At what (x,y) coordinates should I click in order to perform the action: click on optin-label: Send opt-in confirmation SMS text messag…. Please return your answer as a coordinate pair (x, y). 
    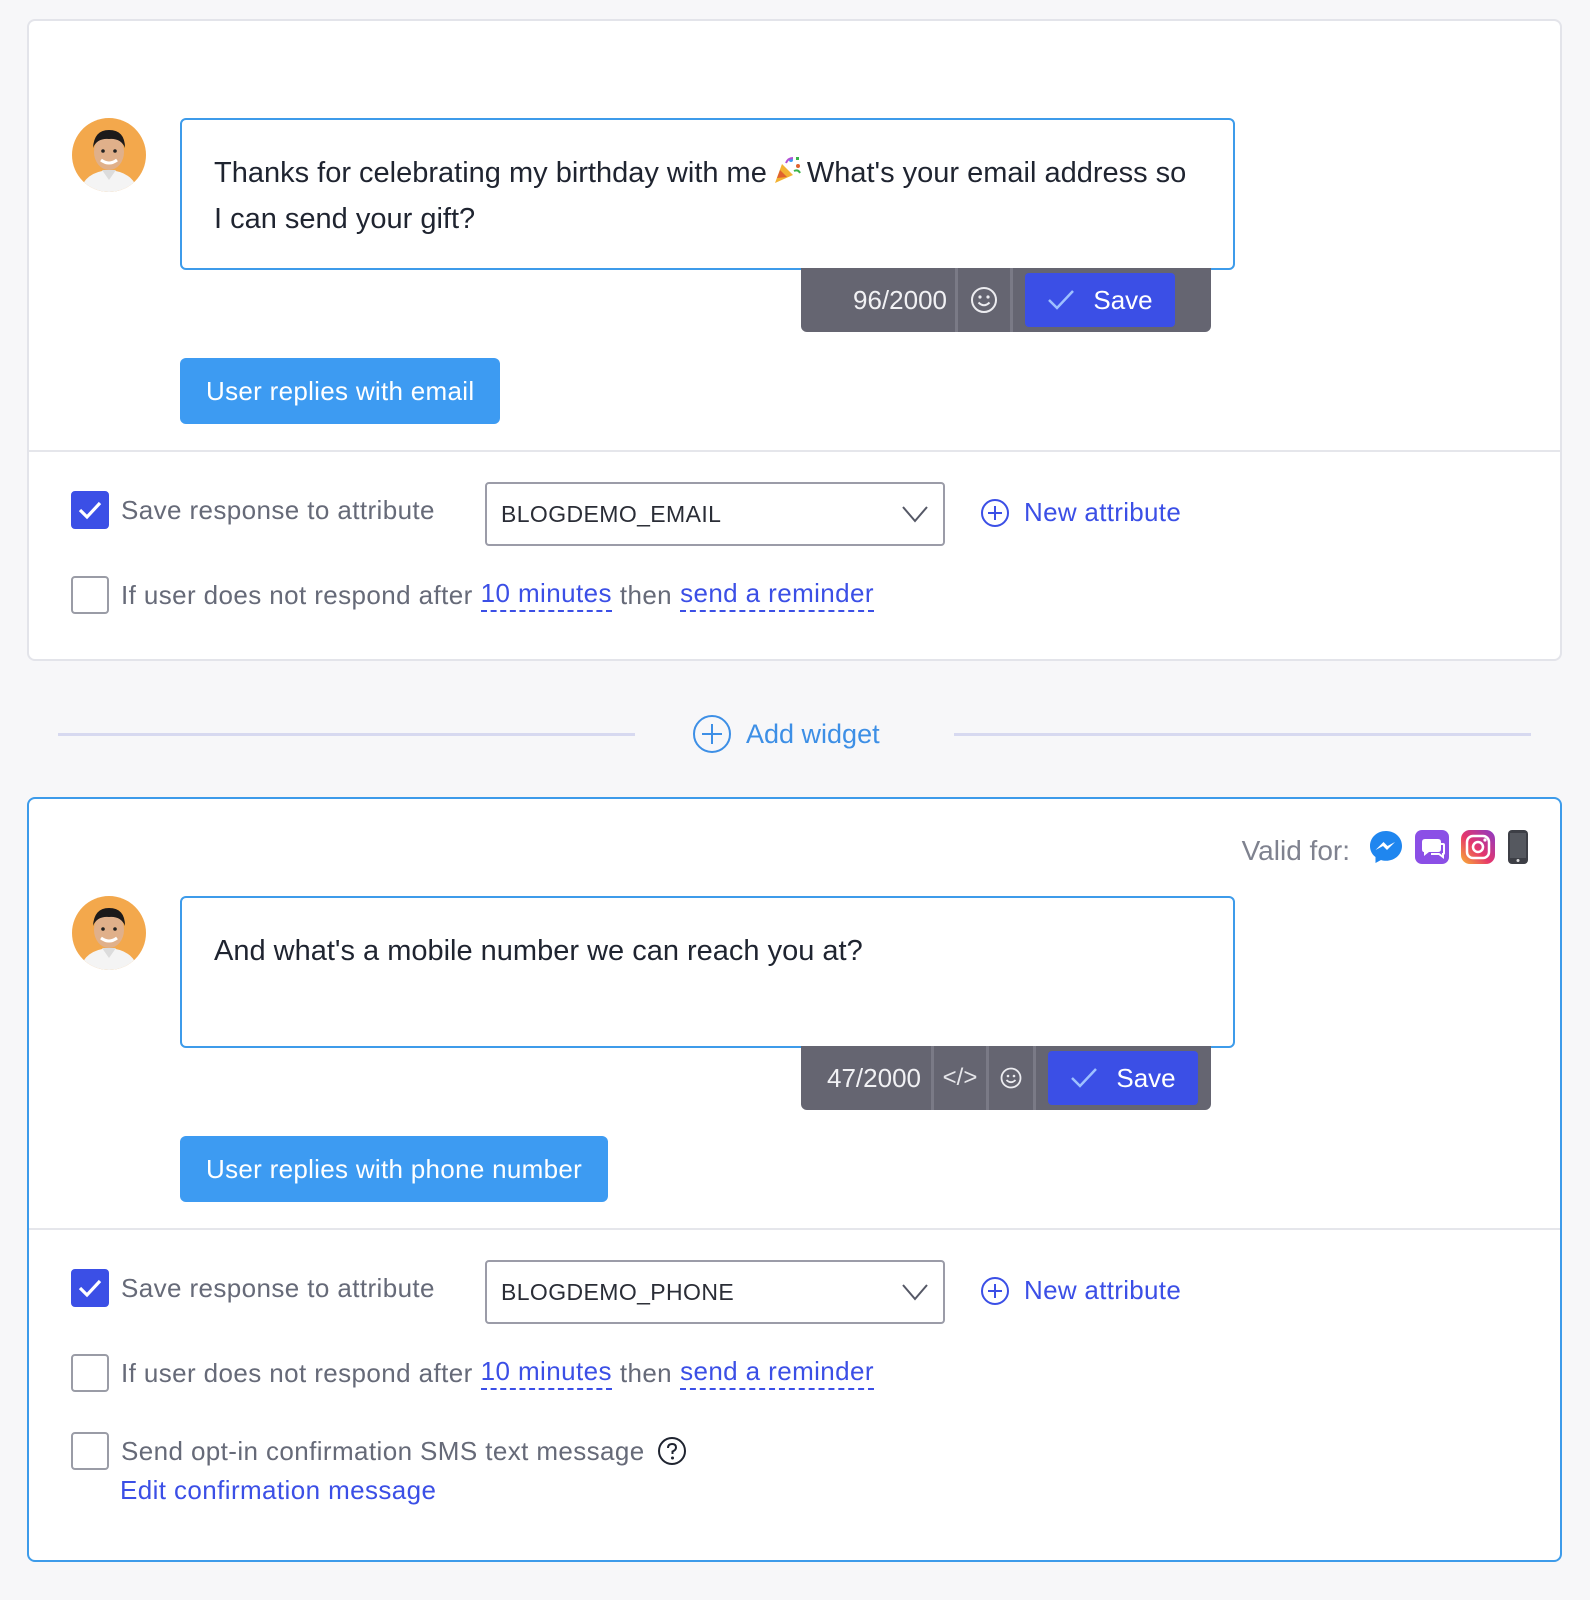
    Looking at the image, I should click on (383, 1450).